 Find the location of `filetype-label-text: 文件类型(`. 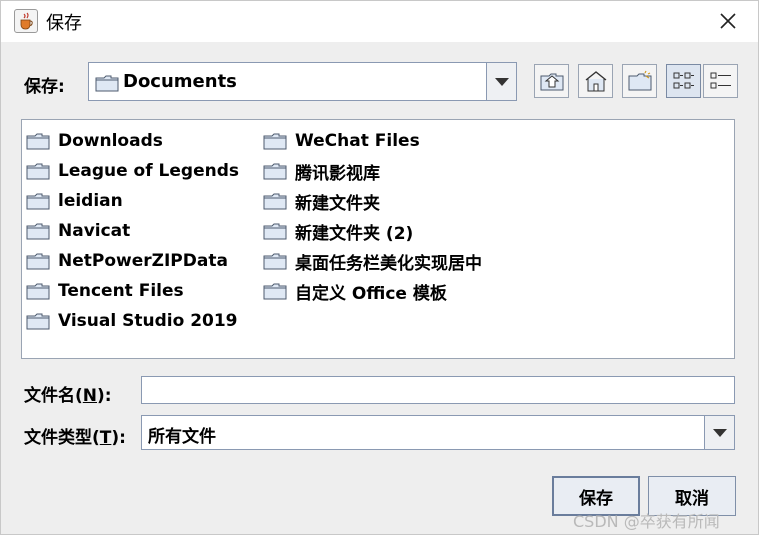

filetype-label-text: 文件类型( is located at coordinates (62, 438).